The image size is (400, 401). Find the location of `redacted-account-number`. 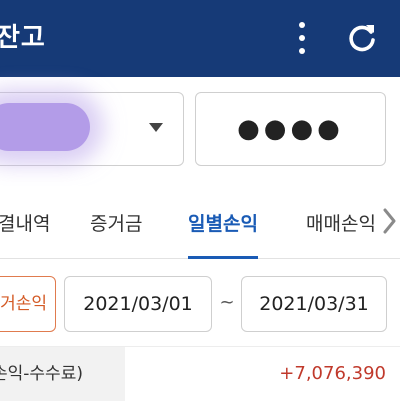

redacted-account-number is located at coordinates (45, 127).